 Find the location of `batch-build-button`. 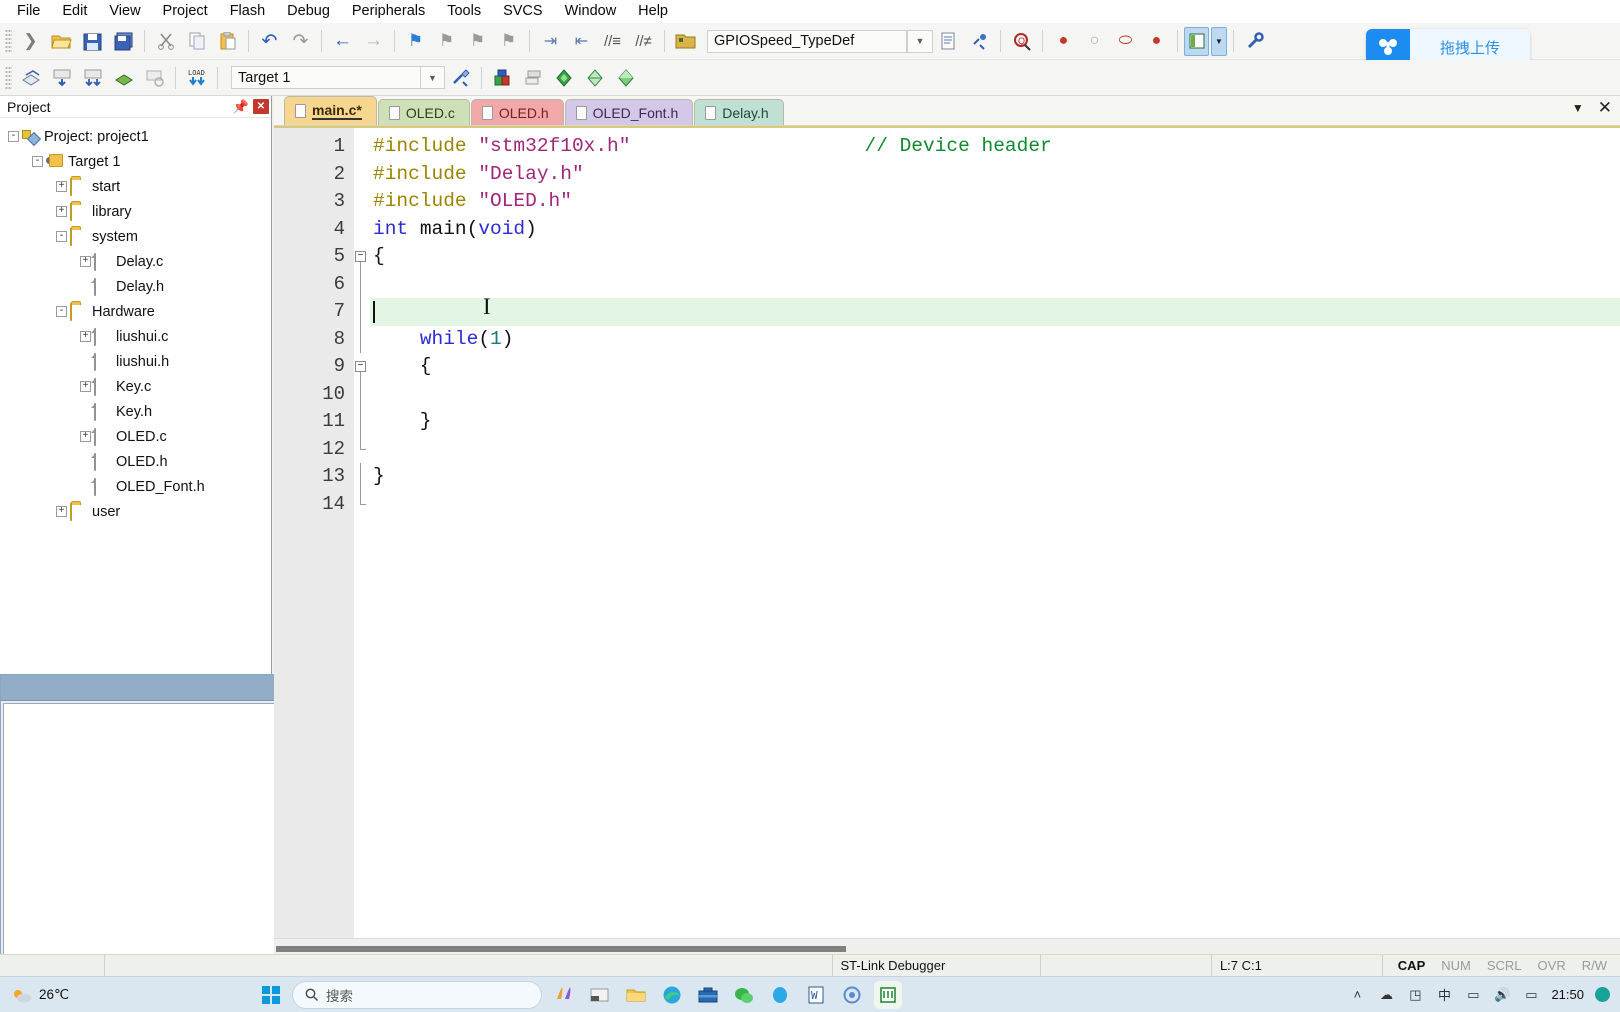

batch-build-button is located at coordinates (123, 77).